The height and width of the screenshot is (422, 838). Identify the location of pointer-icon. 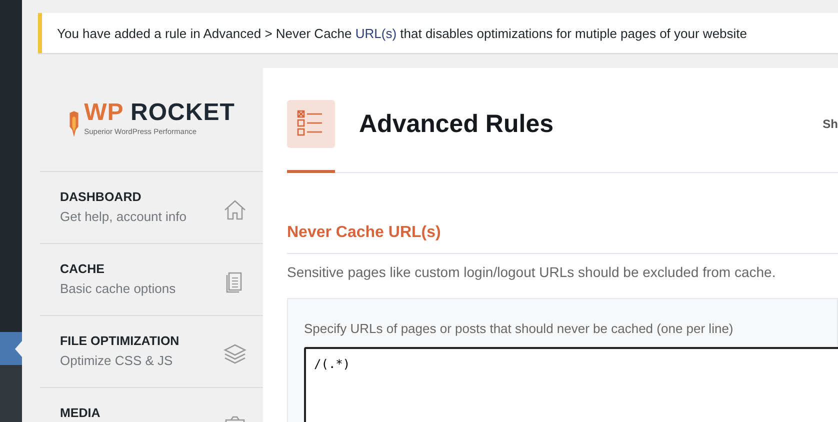
(18, 349).